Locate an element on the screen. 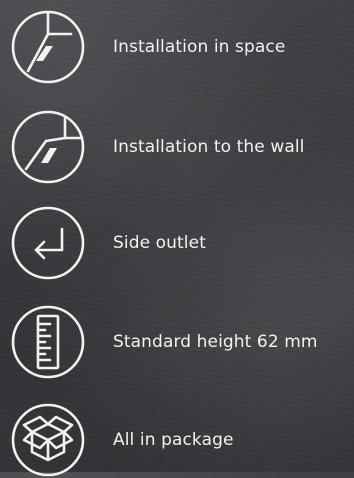  installation-in-space-icon is located at coordinates (48, 47).